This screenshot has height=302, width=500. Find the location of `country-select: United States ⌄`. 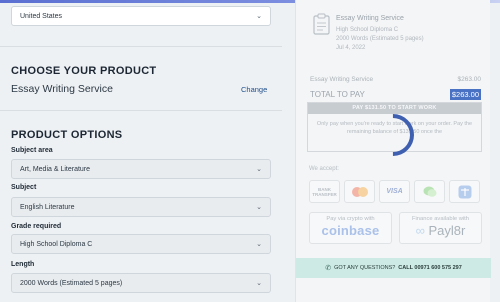

country-select: United States ⌄ is located at coordinates (141, 16).